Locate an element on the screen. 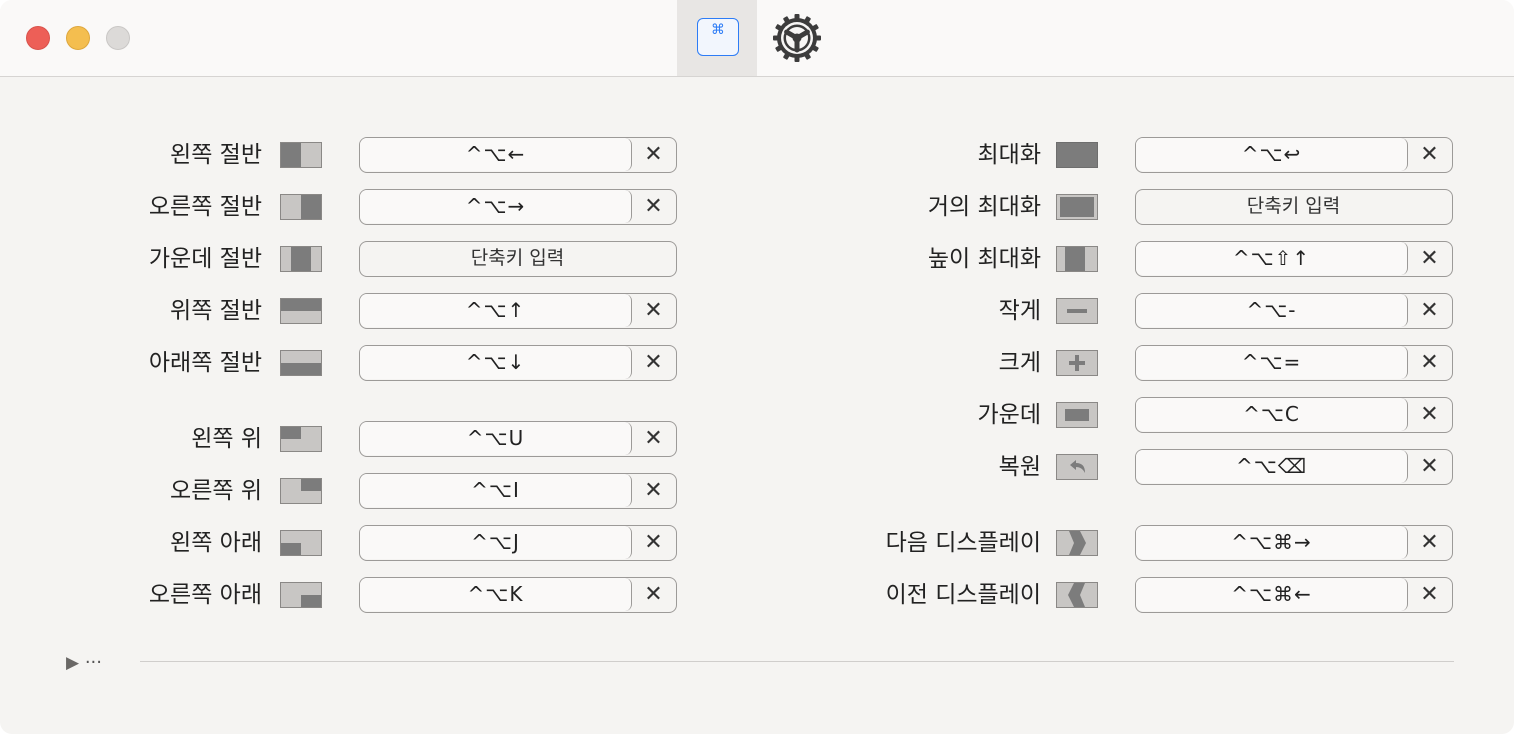 This screenshot has height=734, width=1514. action-row-restore: 복원 ^⌥⌫ ✕ is located at coordinates (1078, 467).